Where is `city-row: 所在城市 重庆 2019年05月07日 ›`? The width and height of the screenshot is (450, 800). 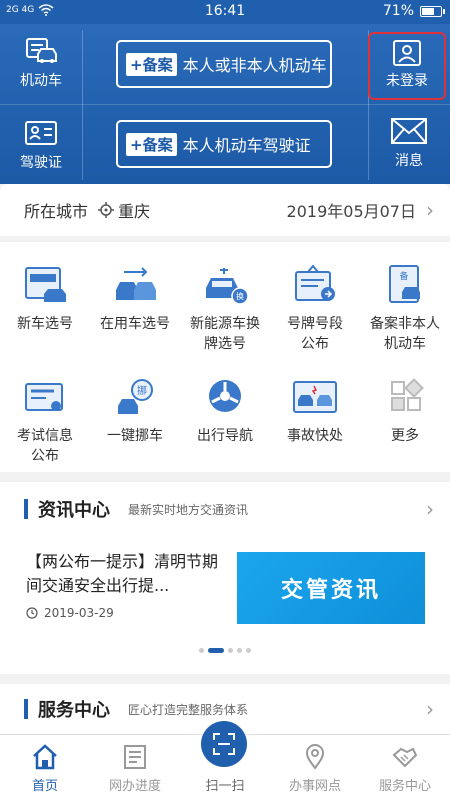
city-row: 所在城市 重庆 2019年05月07日 › is located at coordinates (225, 210).